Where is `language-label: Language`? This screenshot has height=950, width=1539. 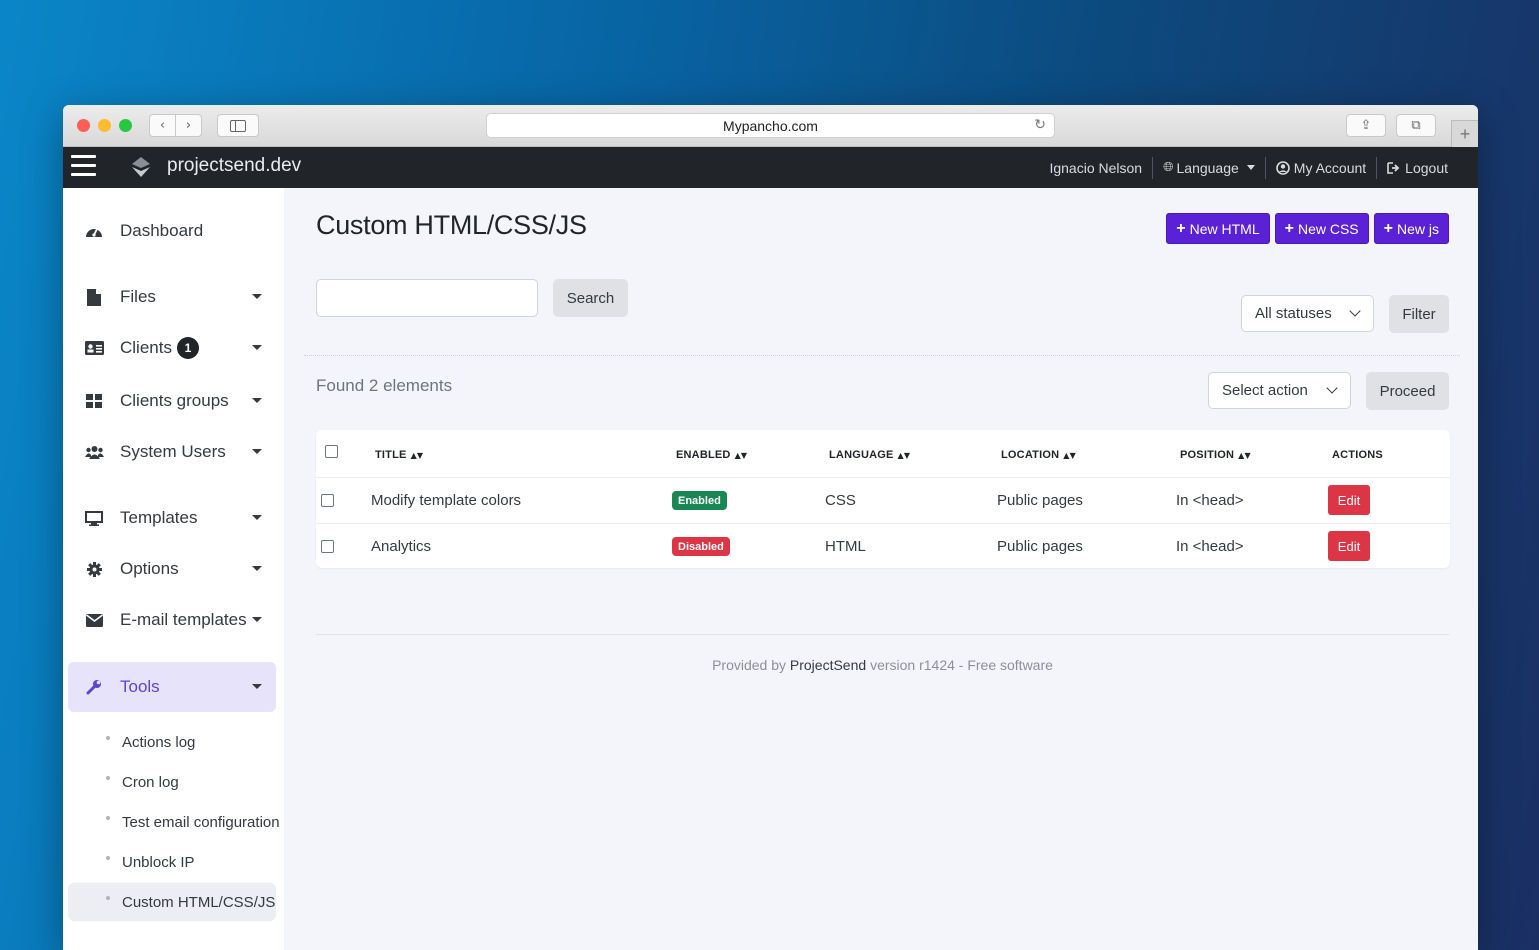
language-label: Language is located at coordinates (1207, 167).